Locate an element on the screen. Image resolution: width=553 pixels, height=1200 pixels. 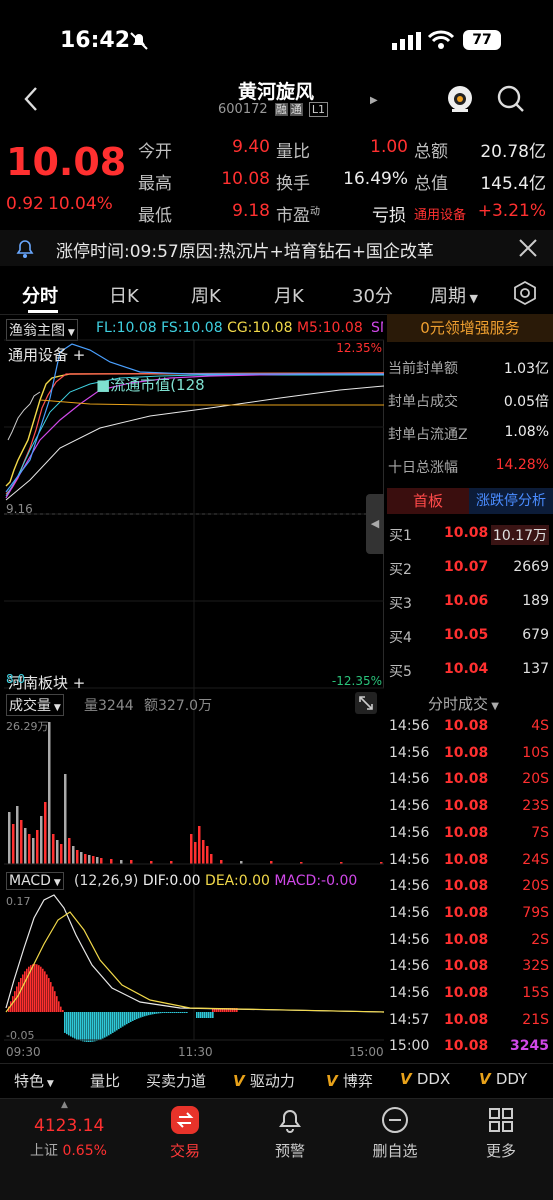
flow-label-text: 流通市值(128 is located at coordinates (157, 385).